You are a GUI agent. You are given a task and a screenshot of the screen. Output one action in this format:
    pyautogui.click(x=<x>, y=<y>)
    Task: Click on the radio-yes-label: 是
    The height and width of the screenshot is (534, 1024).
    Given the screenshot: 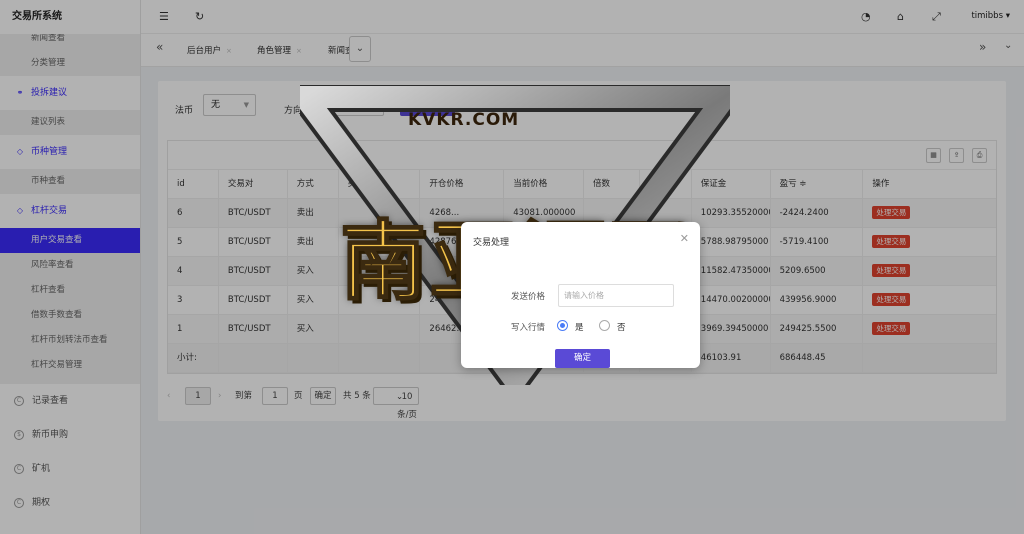 What is the action you would take?
    pyautogui.click(x=579, y=328)
    